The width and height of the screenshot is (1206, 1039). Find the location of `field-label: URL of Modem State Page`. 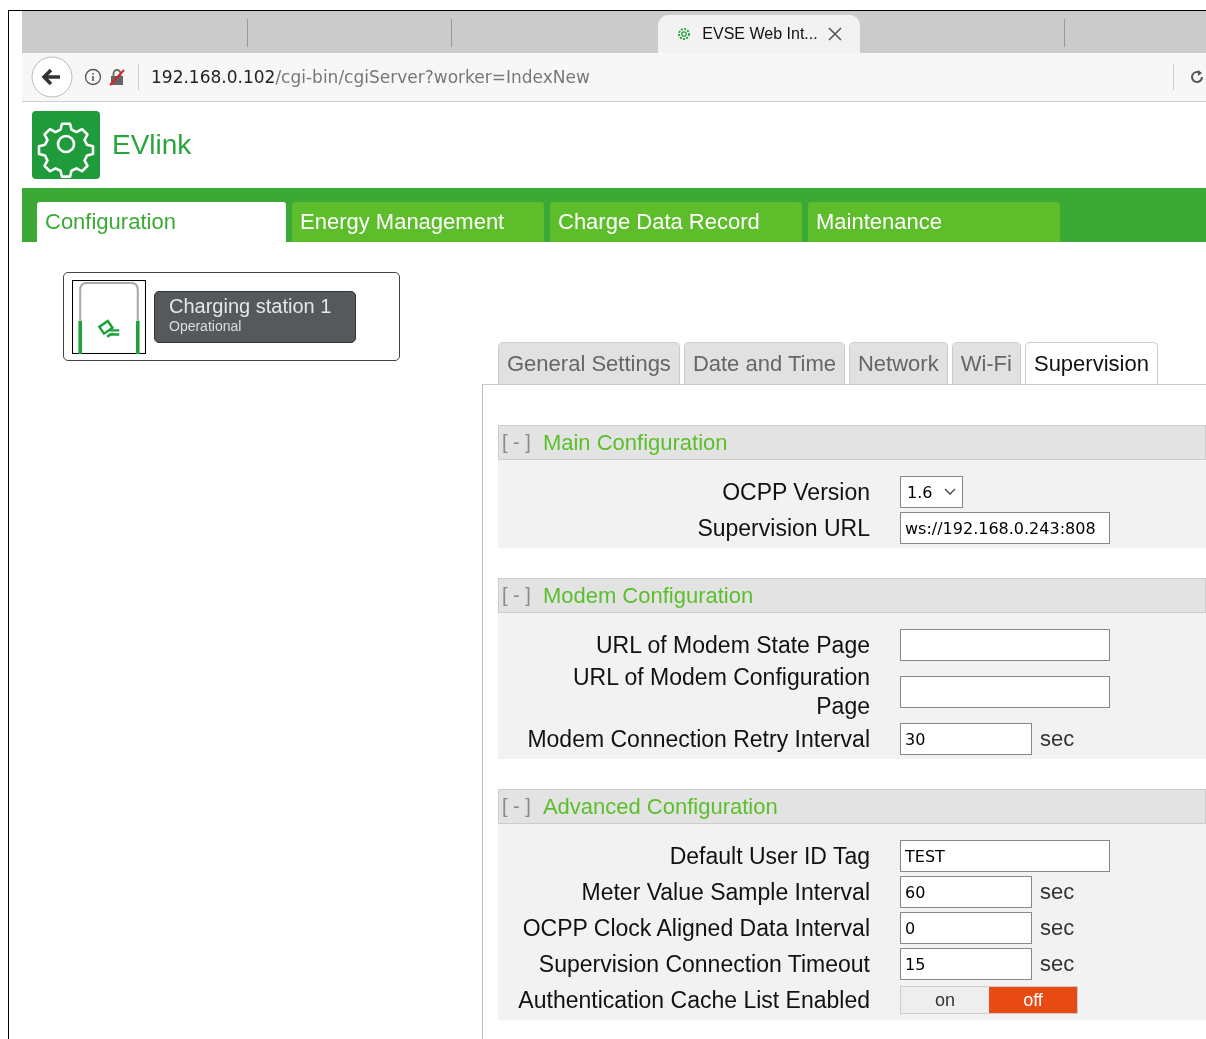

field-label: URL of Modem State Page is located at coordinates (732, 645).